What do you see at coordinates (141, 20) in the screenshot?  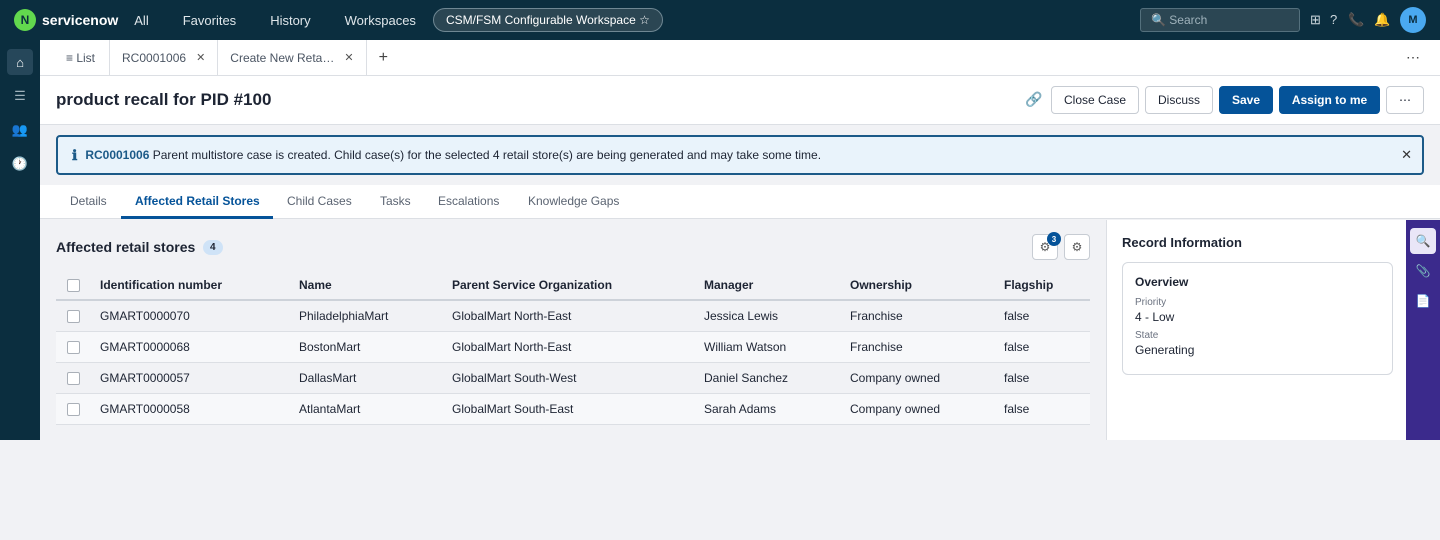 I see `nav-all: All` at bounding box center [141, 20].